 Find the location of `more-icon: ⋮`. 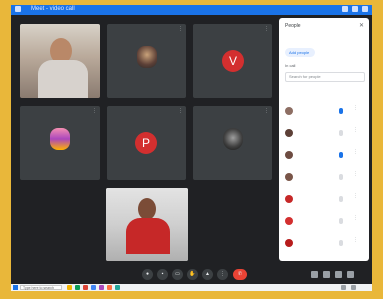

more-icon: ⋮ is located at coordinates (222, 274).